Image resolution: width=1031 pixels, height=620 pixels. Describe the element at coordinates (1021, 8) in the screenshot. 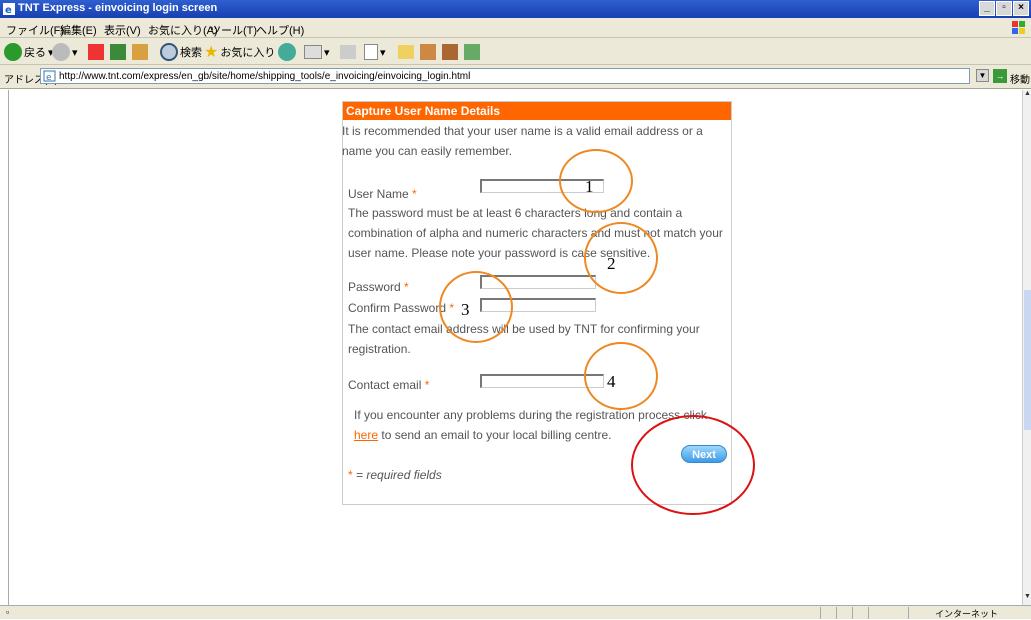

I see `close-button: ×` at that location.